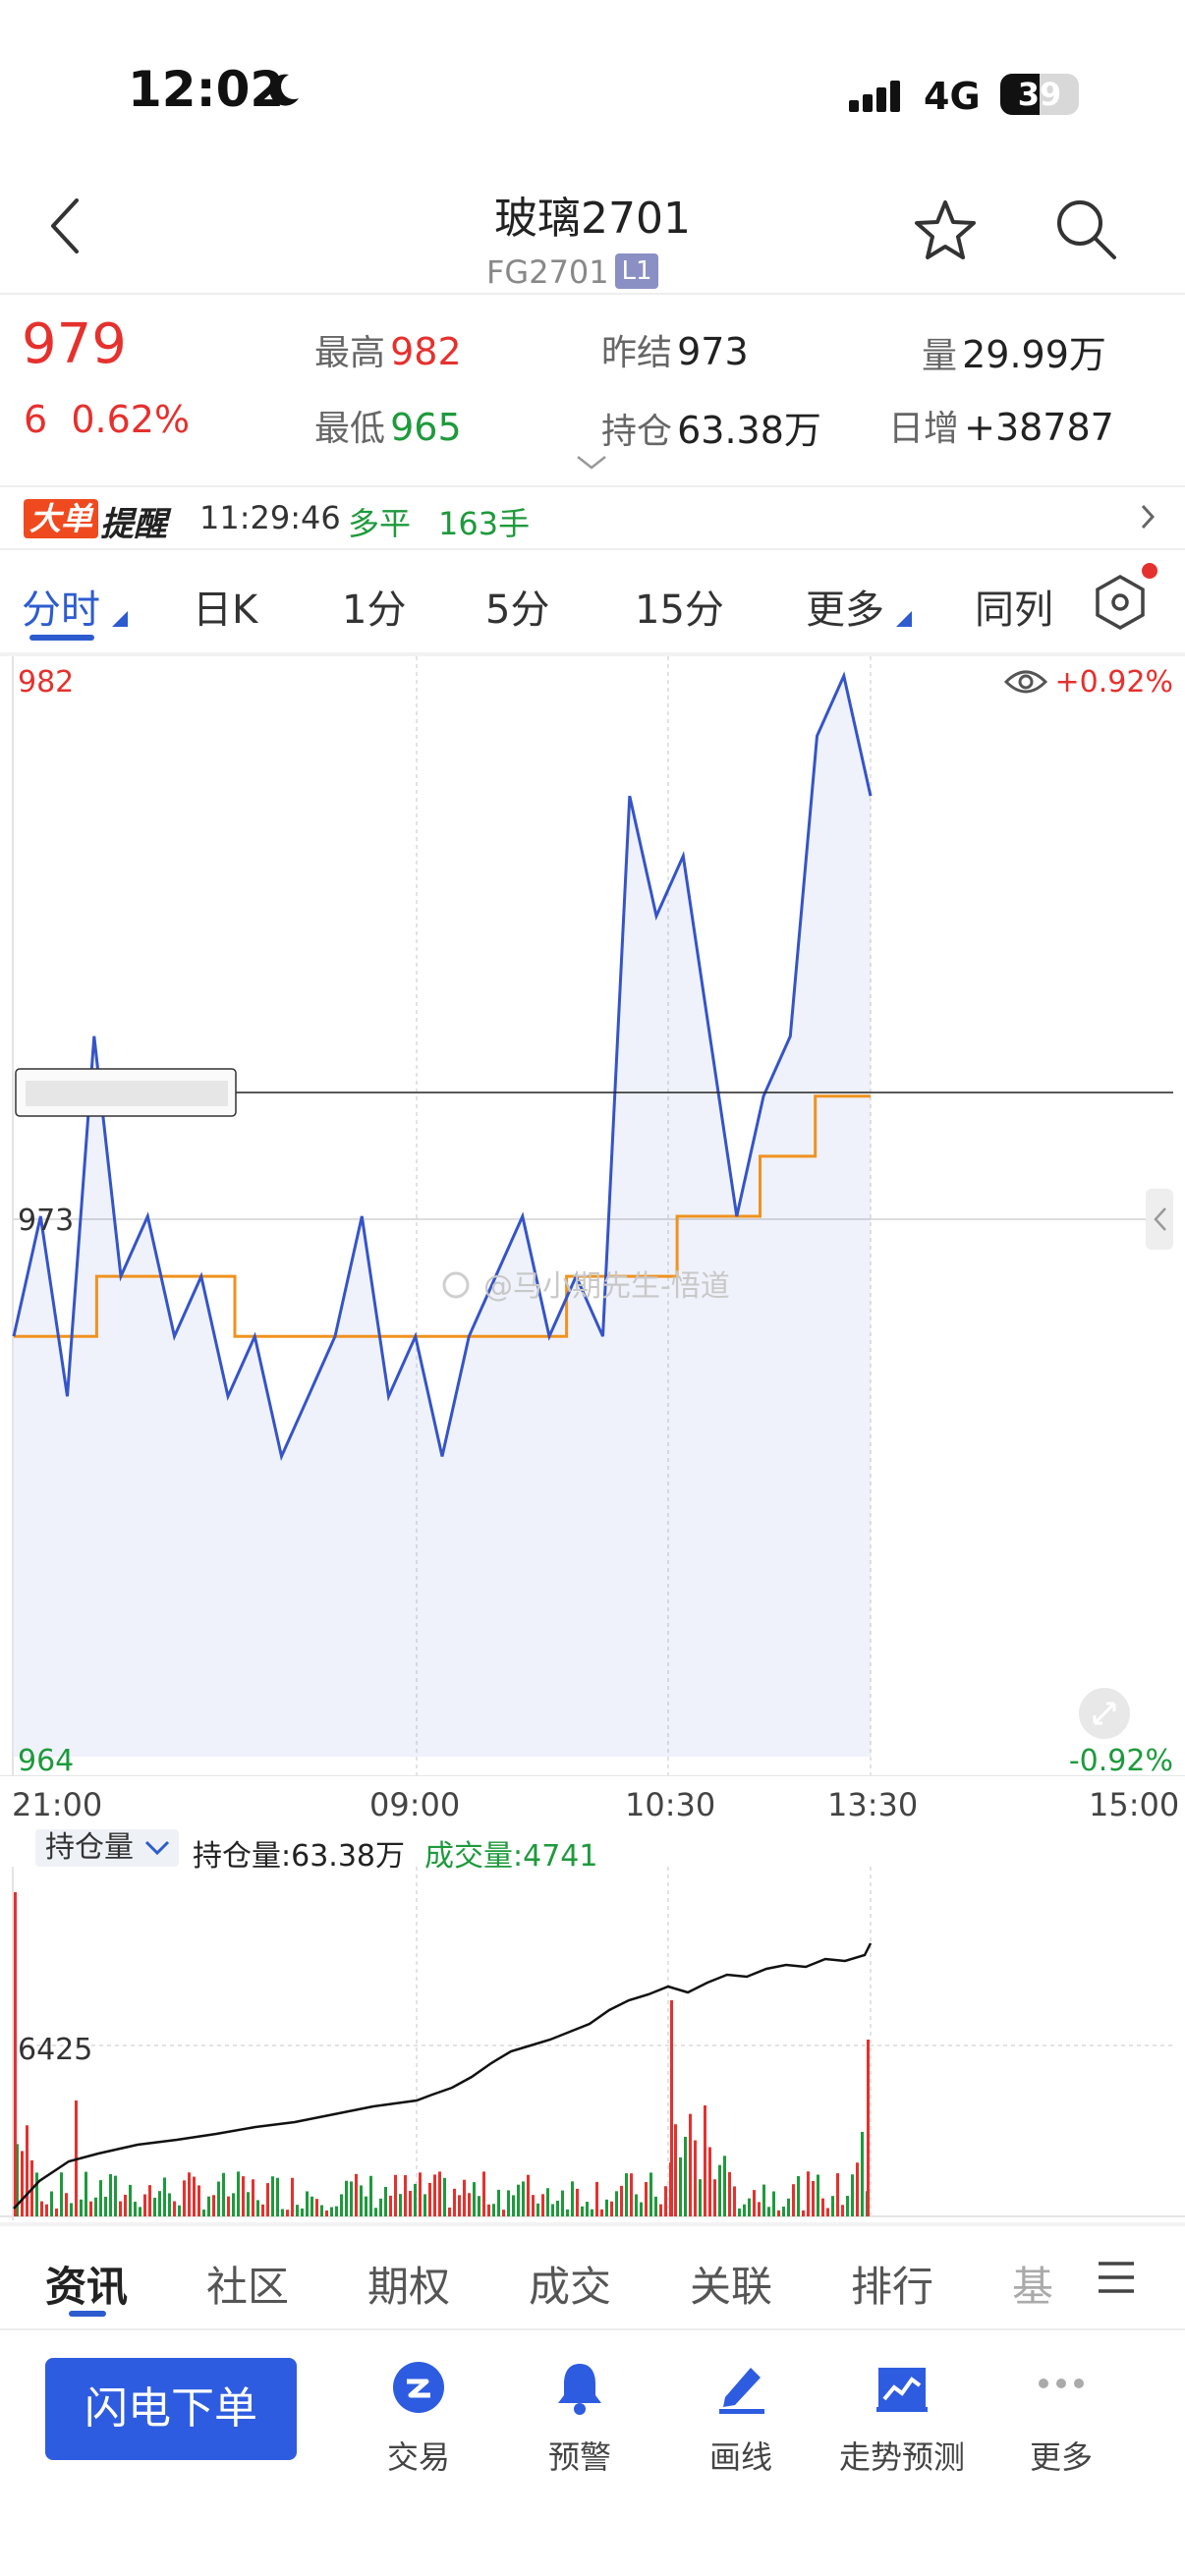  I want to click on search-icon, so click(1085, 228).